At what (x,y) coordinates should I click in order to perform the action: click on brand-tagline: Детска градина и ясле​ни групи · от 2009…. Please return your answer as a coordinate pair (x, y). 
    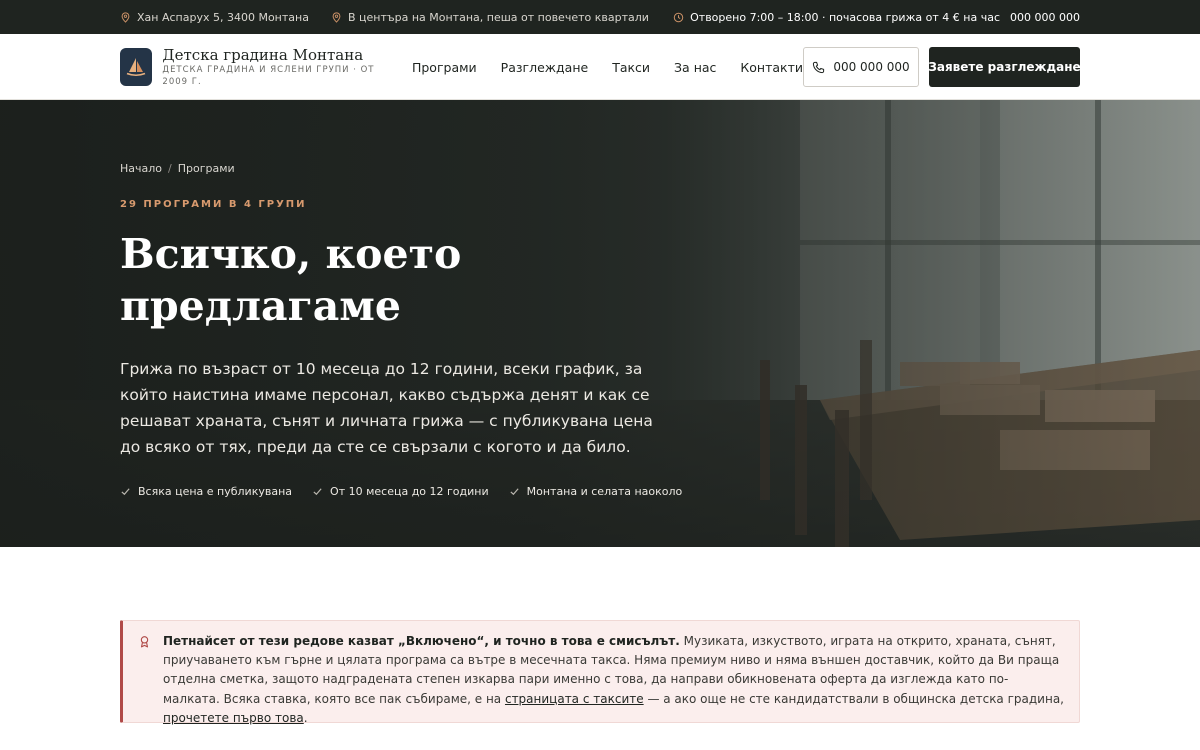
    Looking at the image, I should click on (268, 76).